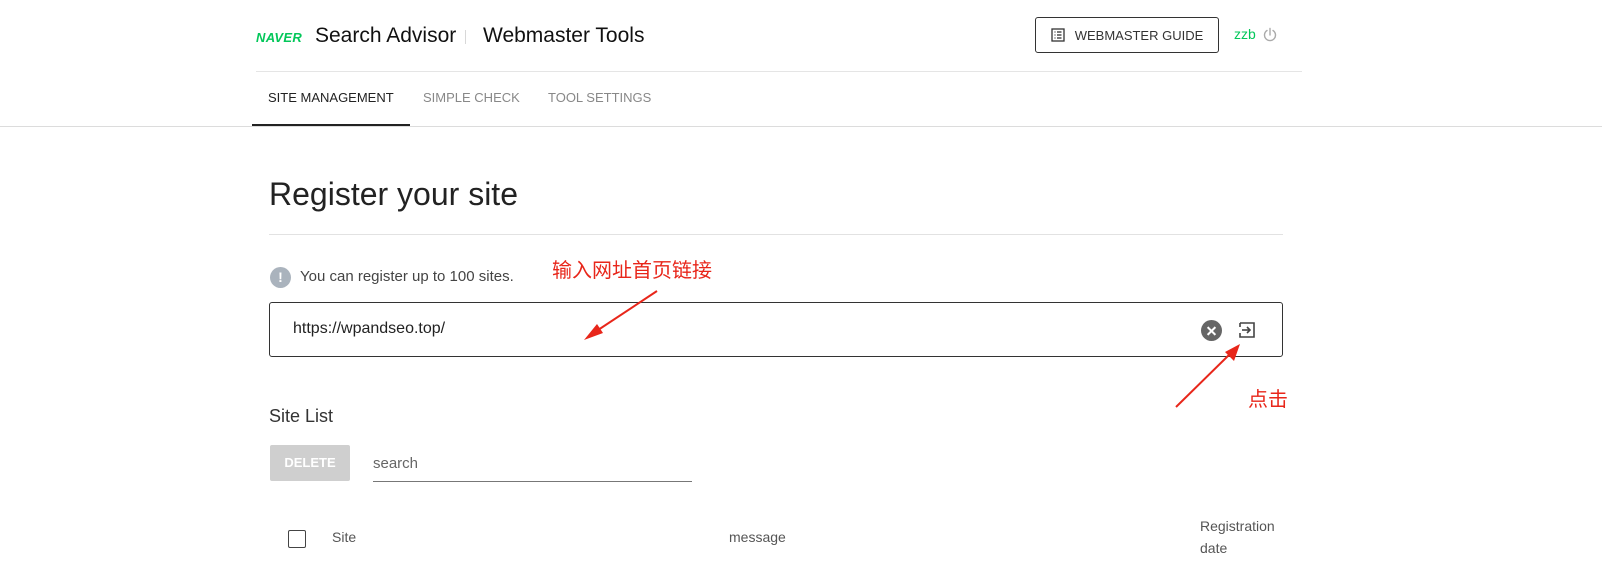  I want to click on annotation-click-hint: 点击, so click(1268, 399).